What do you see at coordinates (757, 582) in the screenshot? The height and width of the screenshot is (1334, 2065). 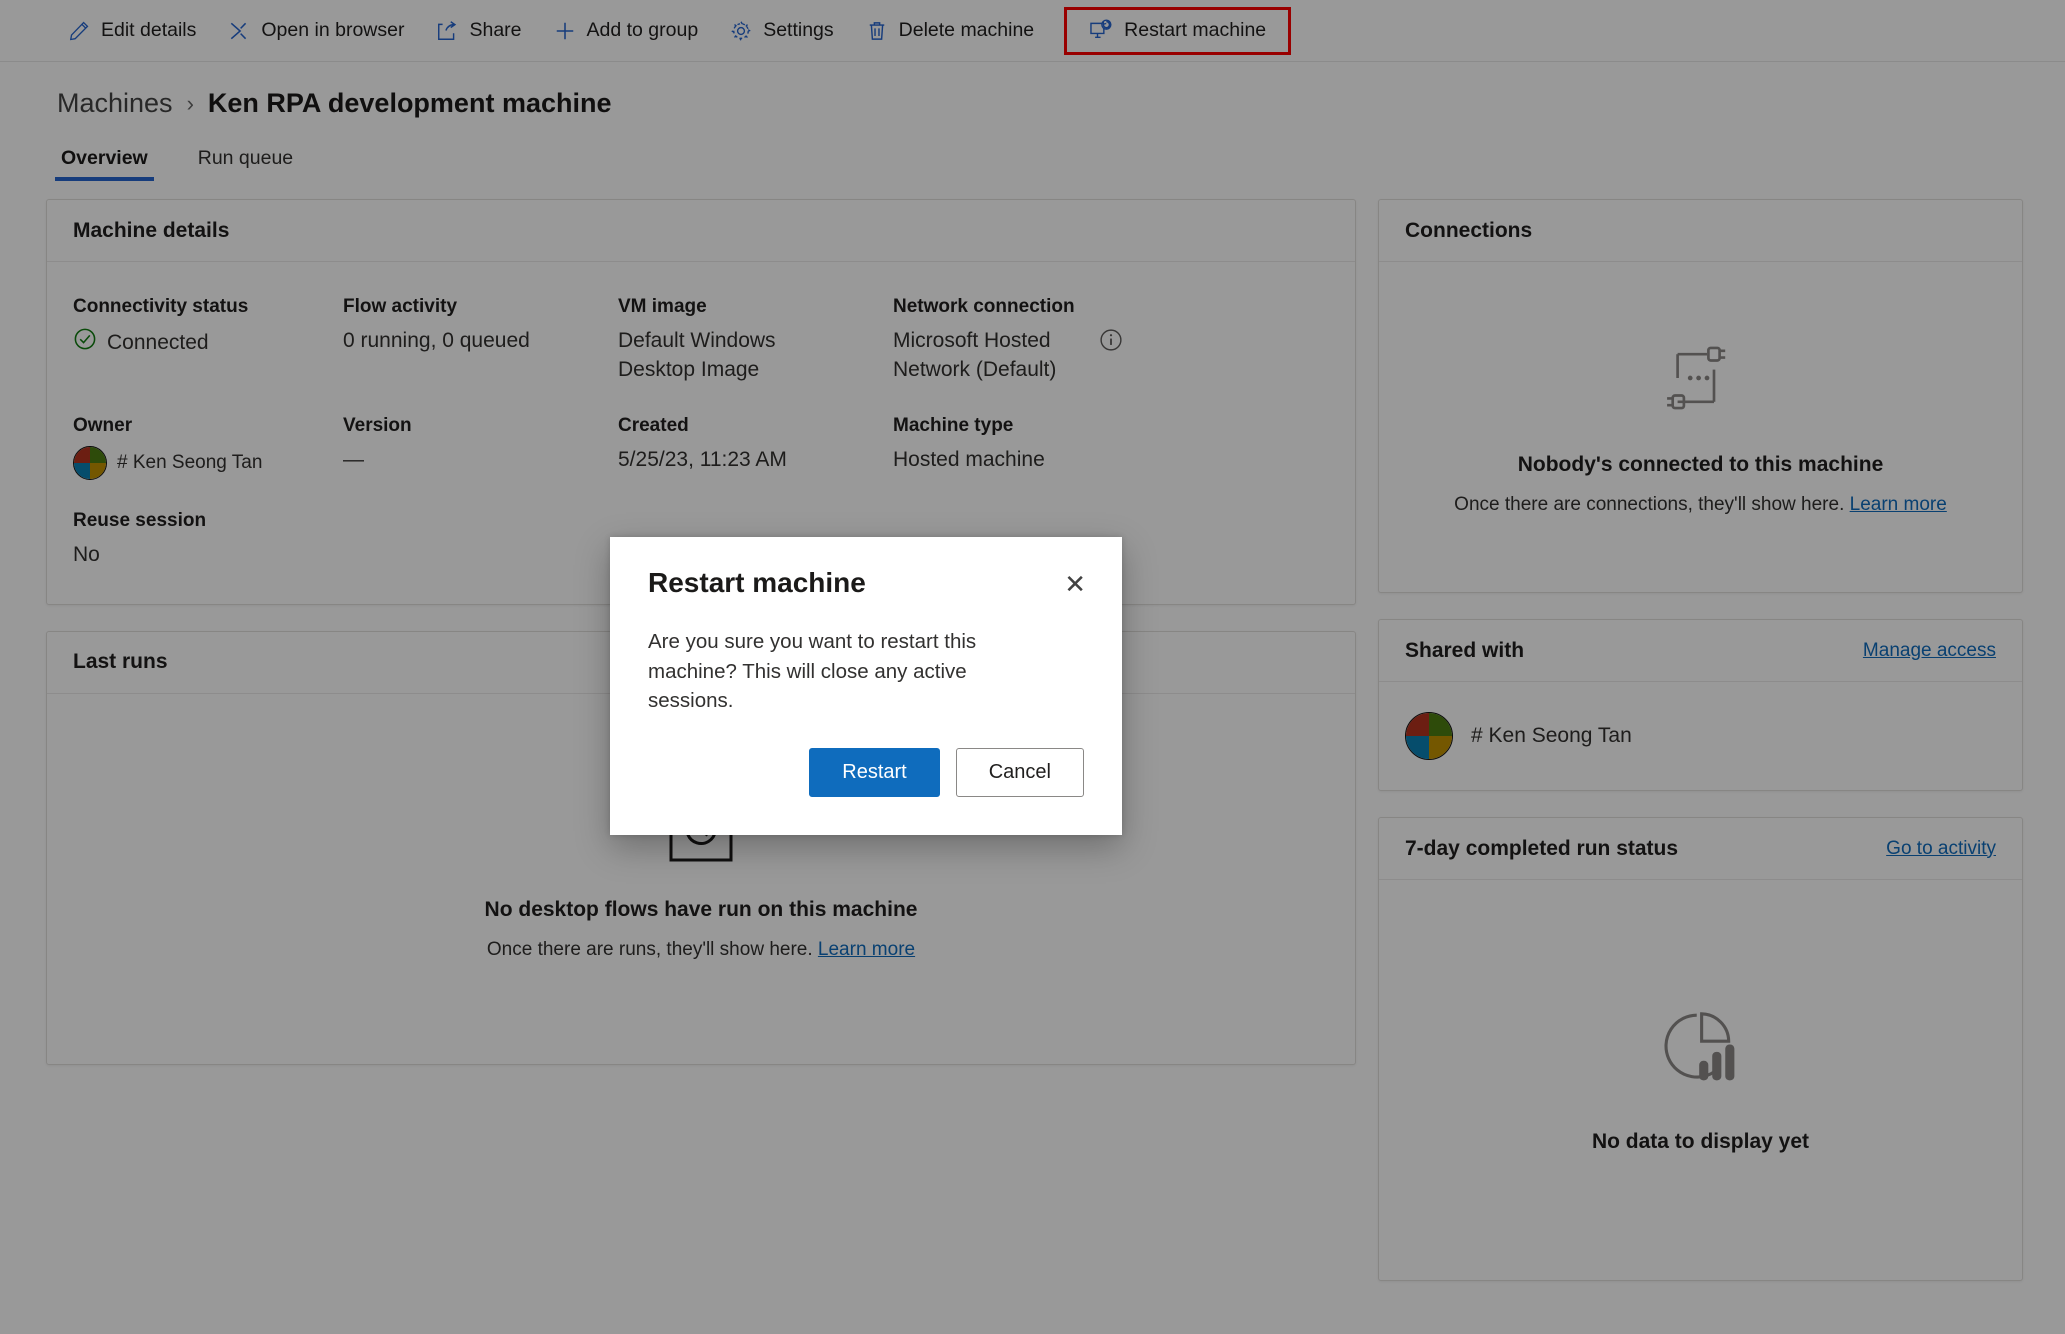 I see `dialog-title: Restart machine` at bounding box center [757, 582].